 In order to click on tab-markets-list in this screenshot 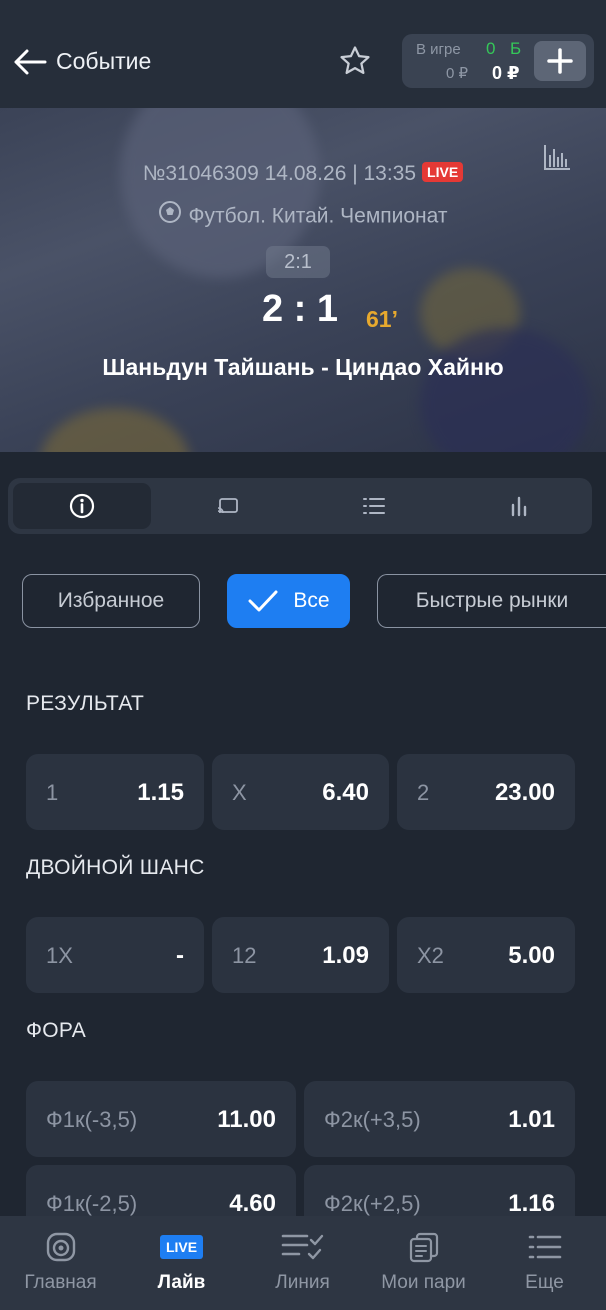, I will do `click(374, 506)`.